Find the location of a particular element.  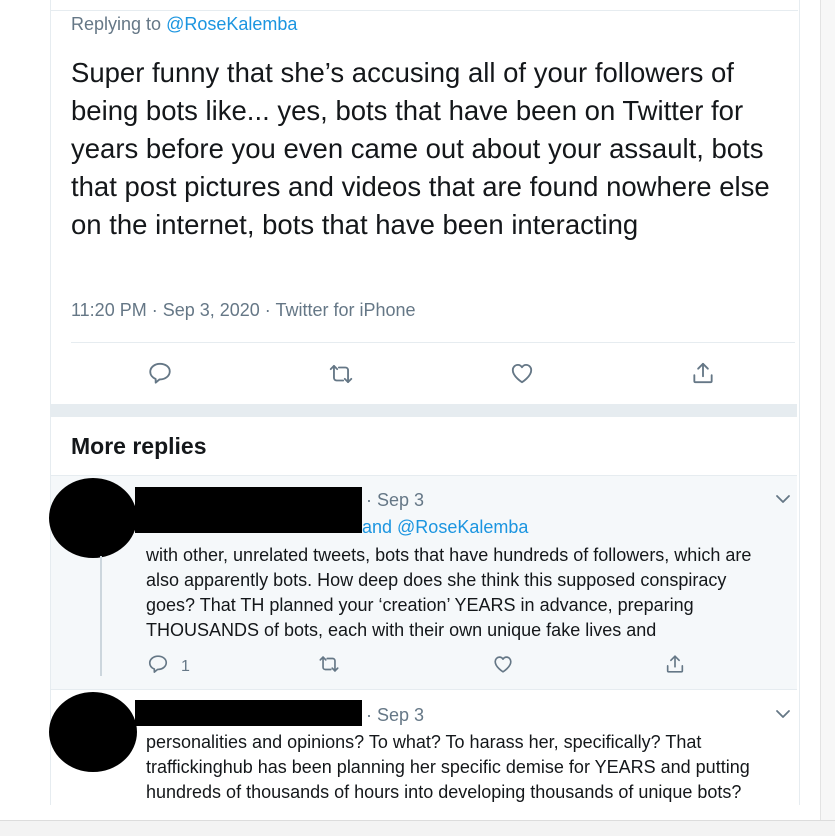

meta-divider is located at coordinates (433, 342).